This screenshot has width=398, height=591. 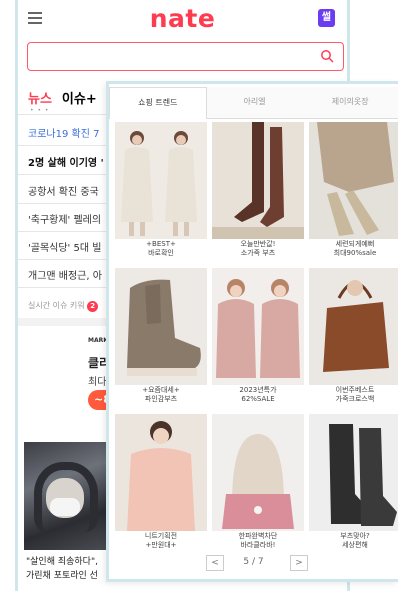 What do you see at coordinates (66, 161) in the screenshot?
I see `news-item: 2명 살해 이기영 '` at bounding box center [66, 161].